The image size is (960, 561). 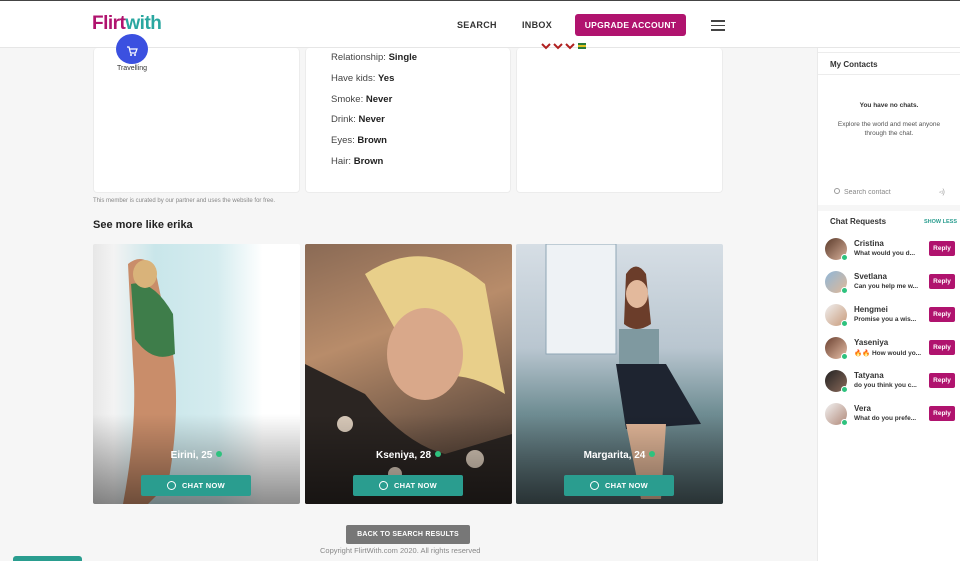 What do you see at coordinates (359, 140) in the screenshot?
I see `detail-eyes: Eyes: Brown` at bounding box center [359, 140].